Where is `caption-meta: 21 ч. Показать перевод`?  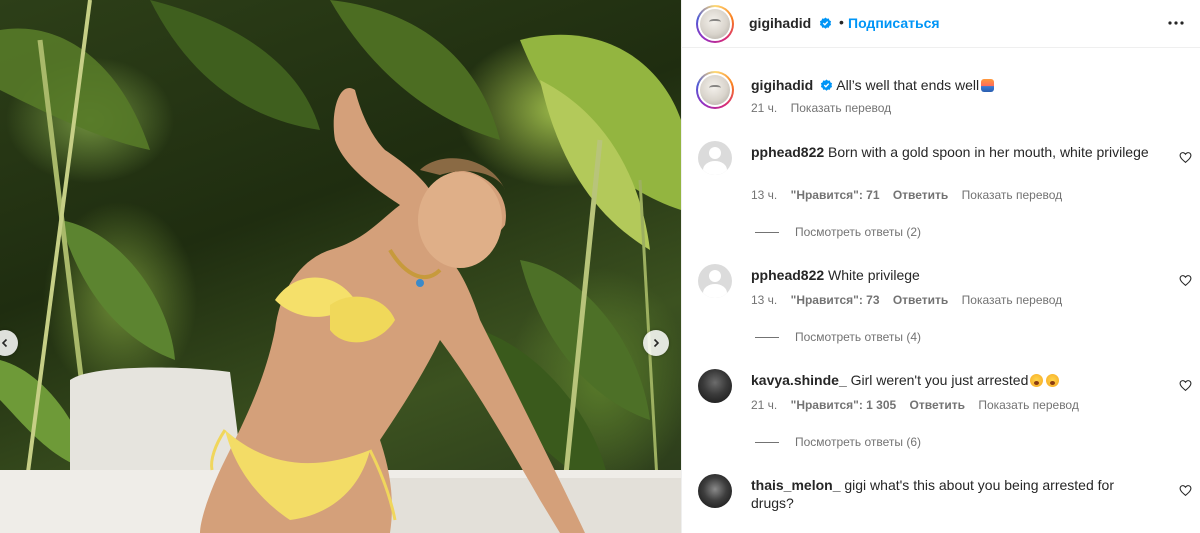
caption-meta: 21 ч. Показать перевод is located at coordinates (826, 108).